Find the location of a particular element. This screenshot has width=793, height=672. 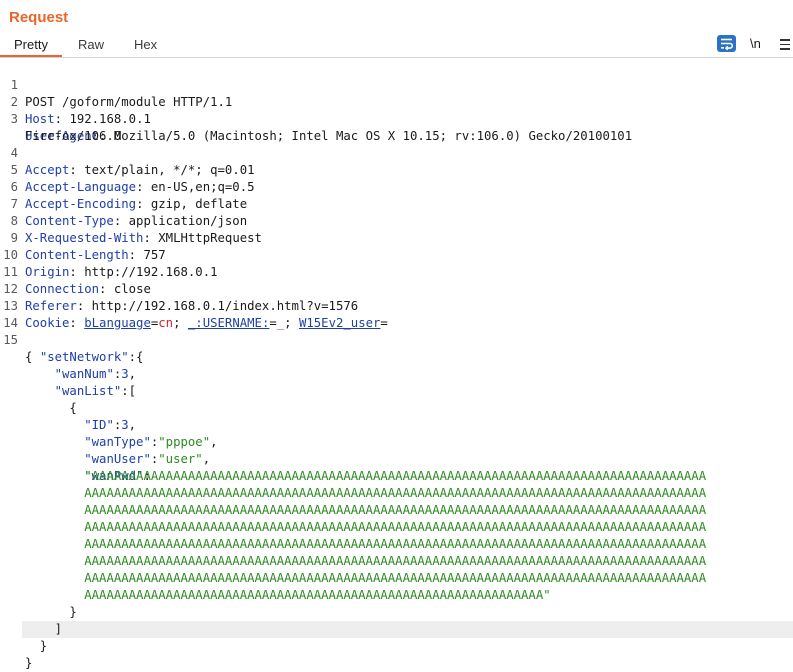

code-line: 14 is located at coordinates (15, 314).